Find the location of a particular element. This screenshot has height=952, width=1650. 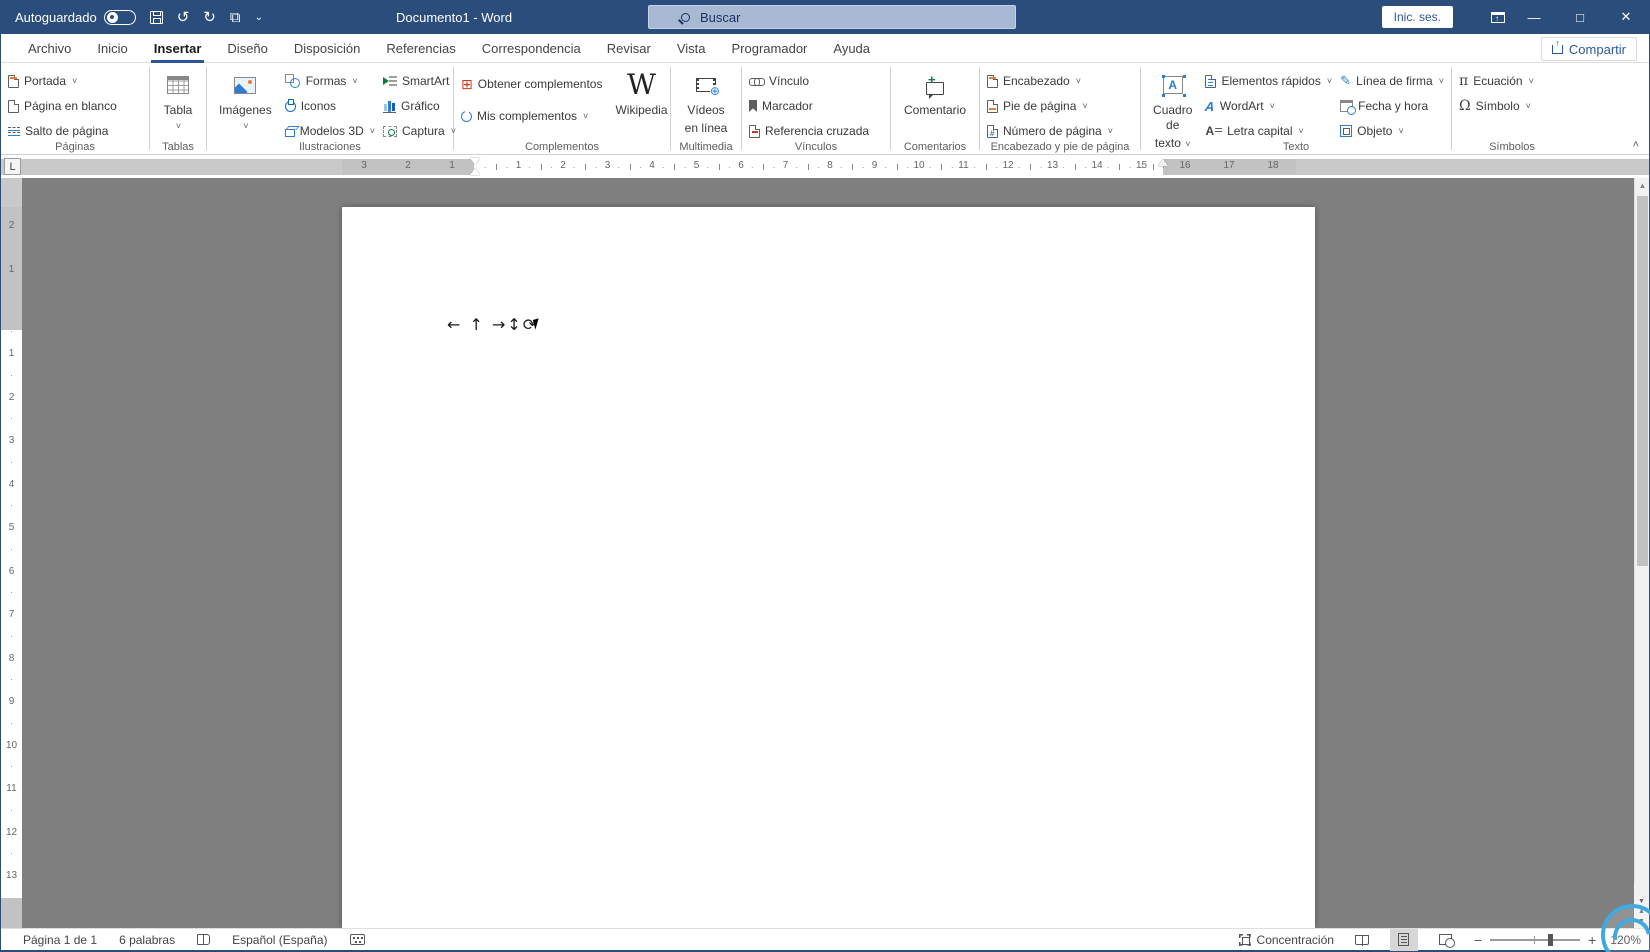

portada-button: Portada ˅ is located at coordinates (62, 81).